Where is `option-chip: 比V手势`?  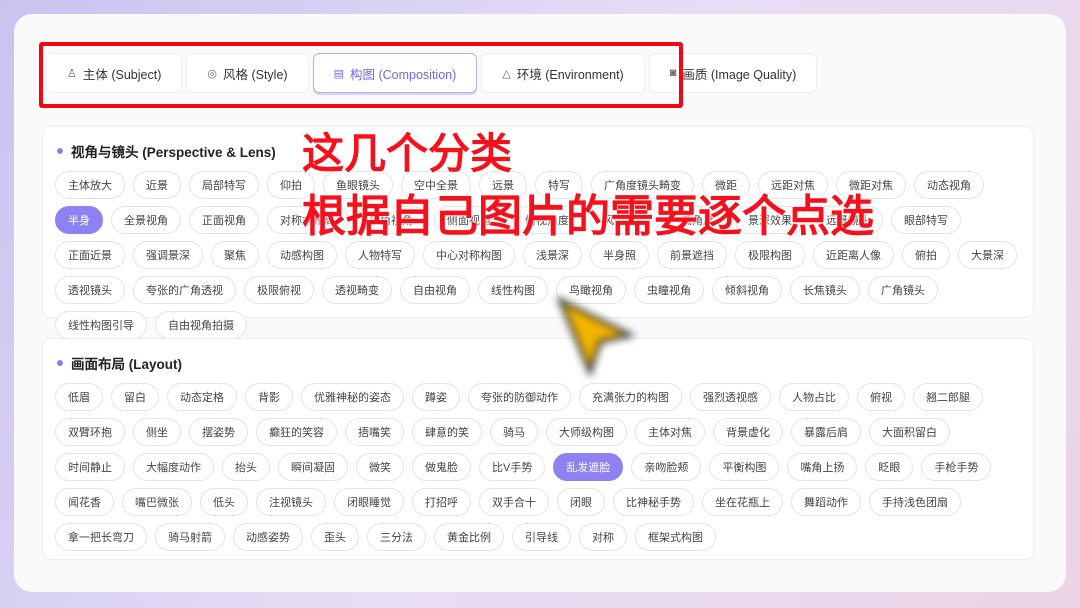
option-chip: 比V手势 is located at coordinates (512, 467).